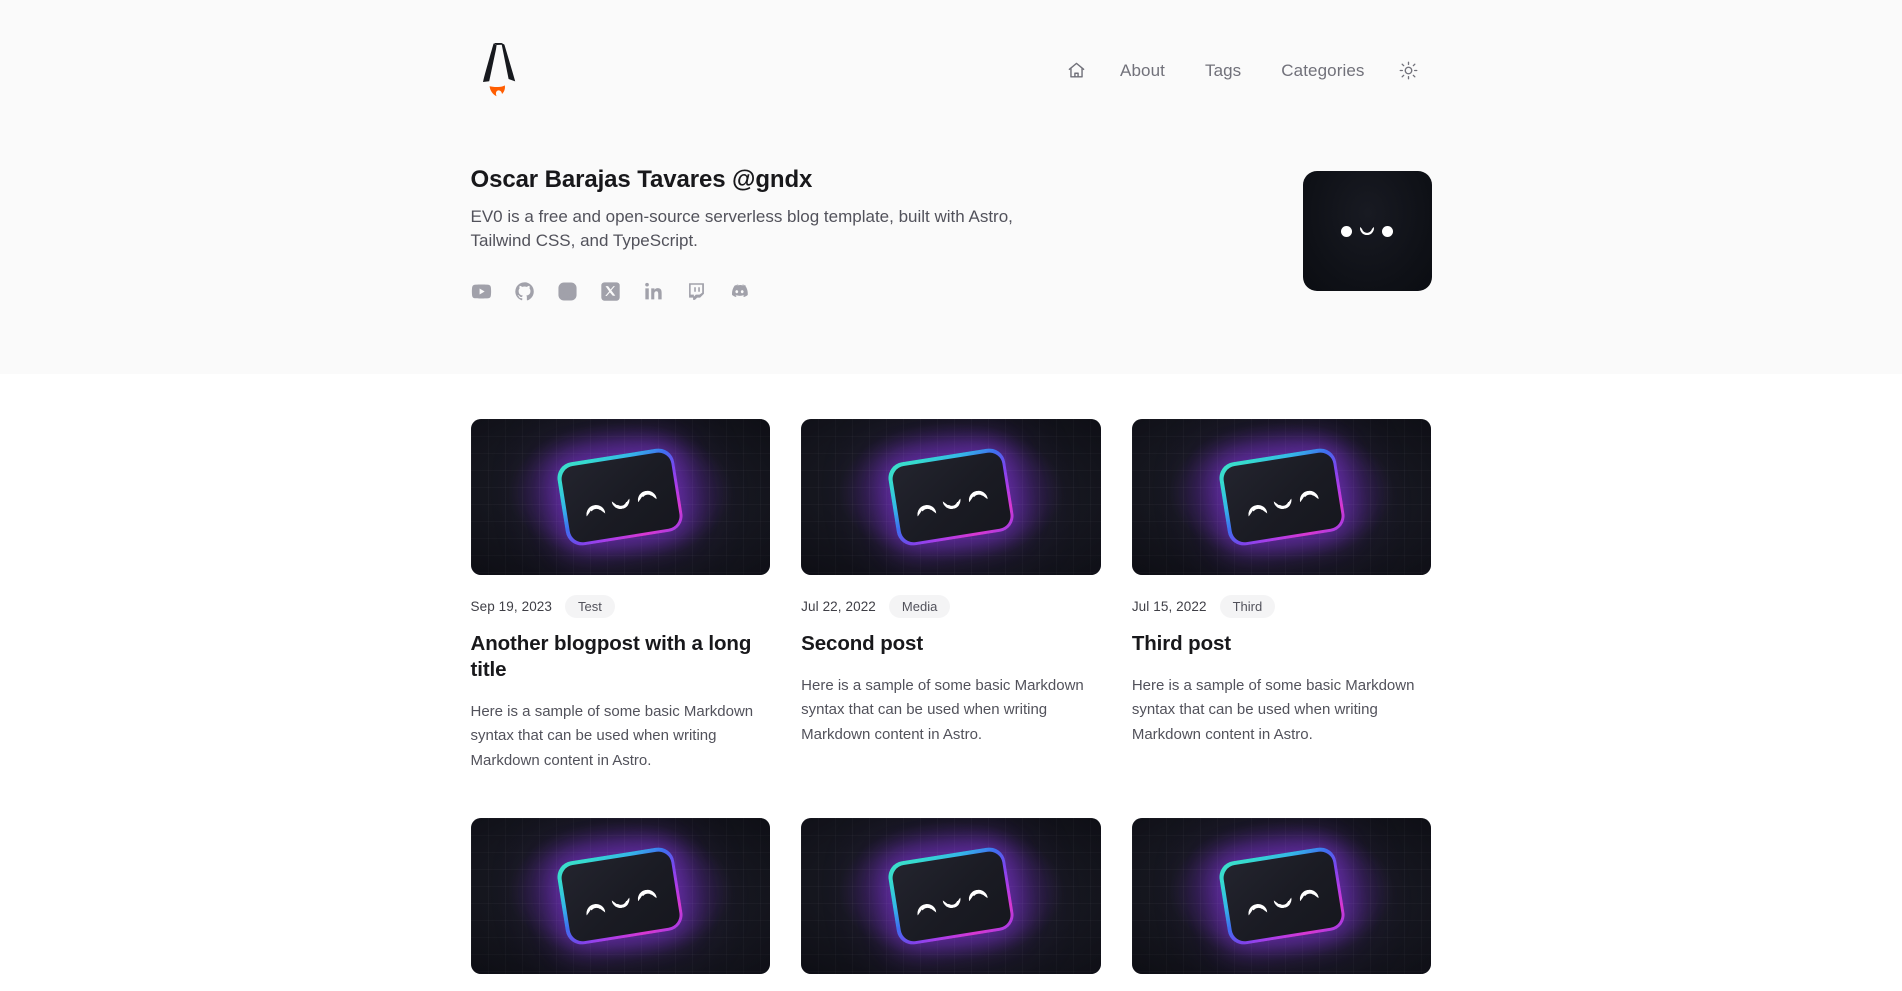 The width and height of the screenshot is (1902, 991). I want to click on post-tag: Test, so click(590, 606).